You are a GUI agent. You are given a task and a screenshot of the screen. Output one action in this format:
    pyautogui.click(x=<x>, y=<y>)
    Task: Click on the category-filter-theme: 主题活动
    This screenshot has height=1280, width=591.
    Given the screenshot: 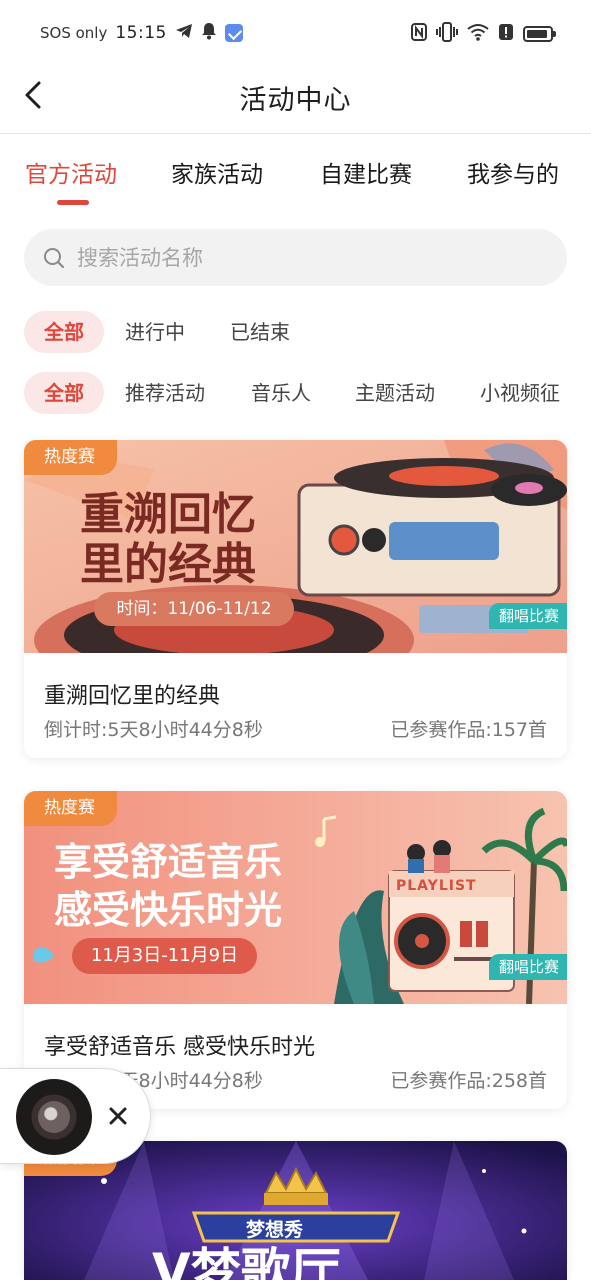 What is the action you would take?
    pyautogui.click(x=395, y=393)
    